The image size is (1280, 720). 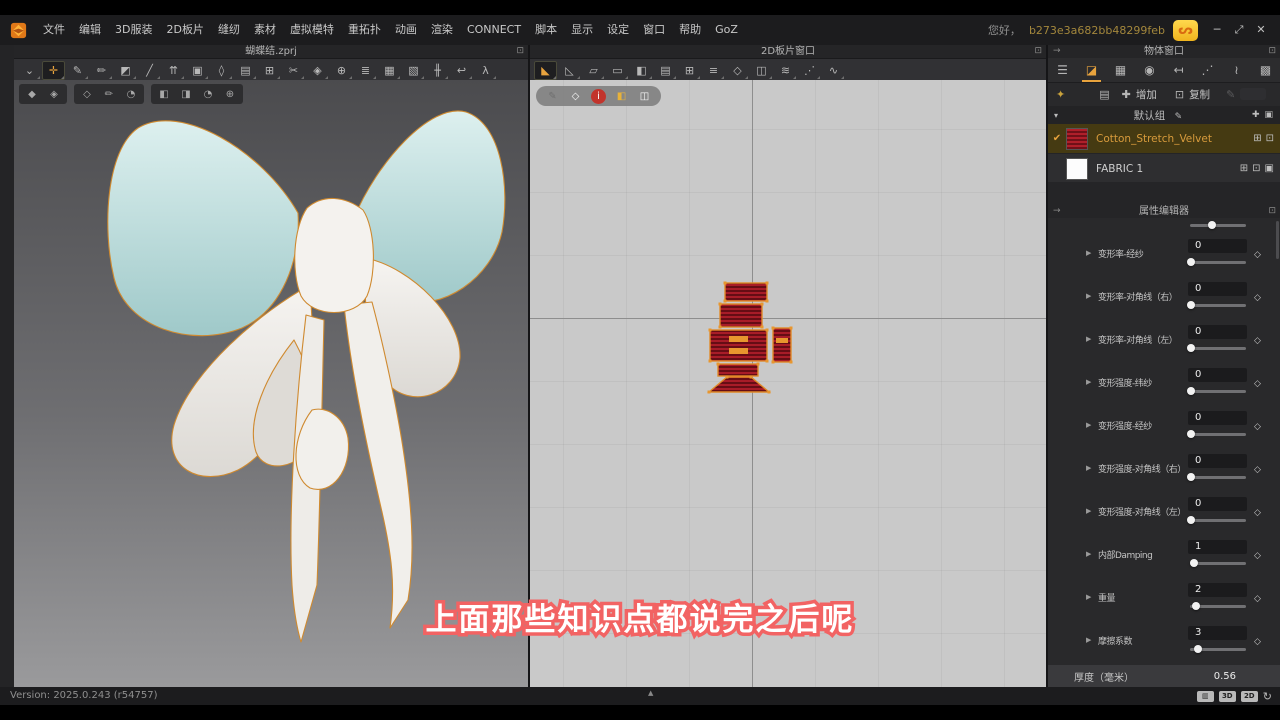 What do you see at coordinates (77, 70) in the screenshot?
I see `pen-cursor-icon: ✎` at bounding box center [77, 70].